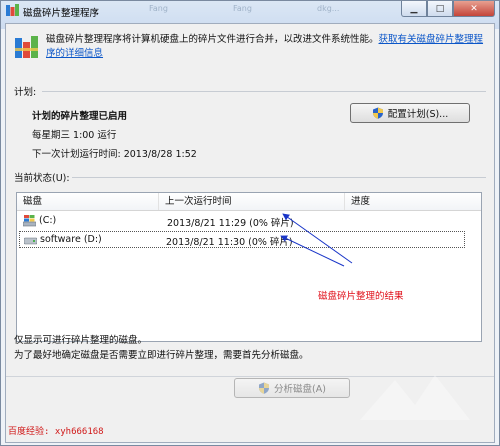 The width and height of the screenshot is (500, 446). Describe the element at coordinates (229, 242) in the screenshot. I see `last-run-value: 2013/8/21 11:30 (0% 碎片)` at that location.